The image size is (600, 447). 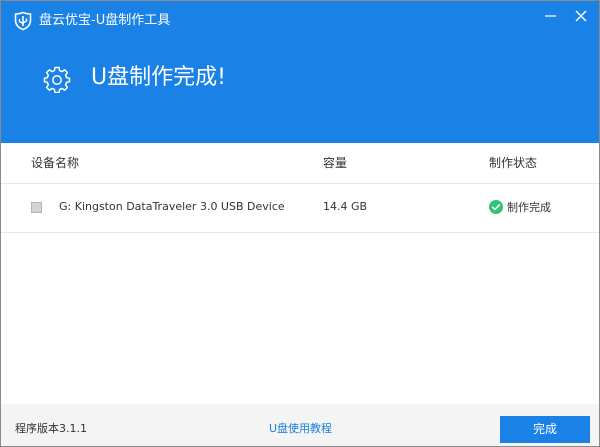 What do you see at coordinates (300, 21) in the screenshot?
I see `title-bar: 盘云优宝-U盘制作工具` at bounding box center [300, 21].